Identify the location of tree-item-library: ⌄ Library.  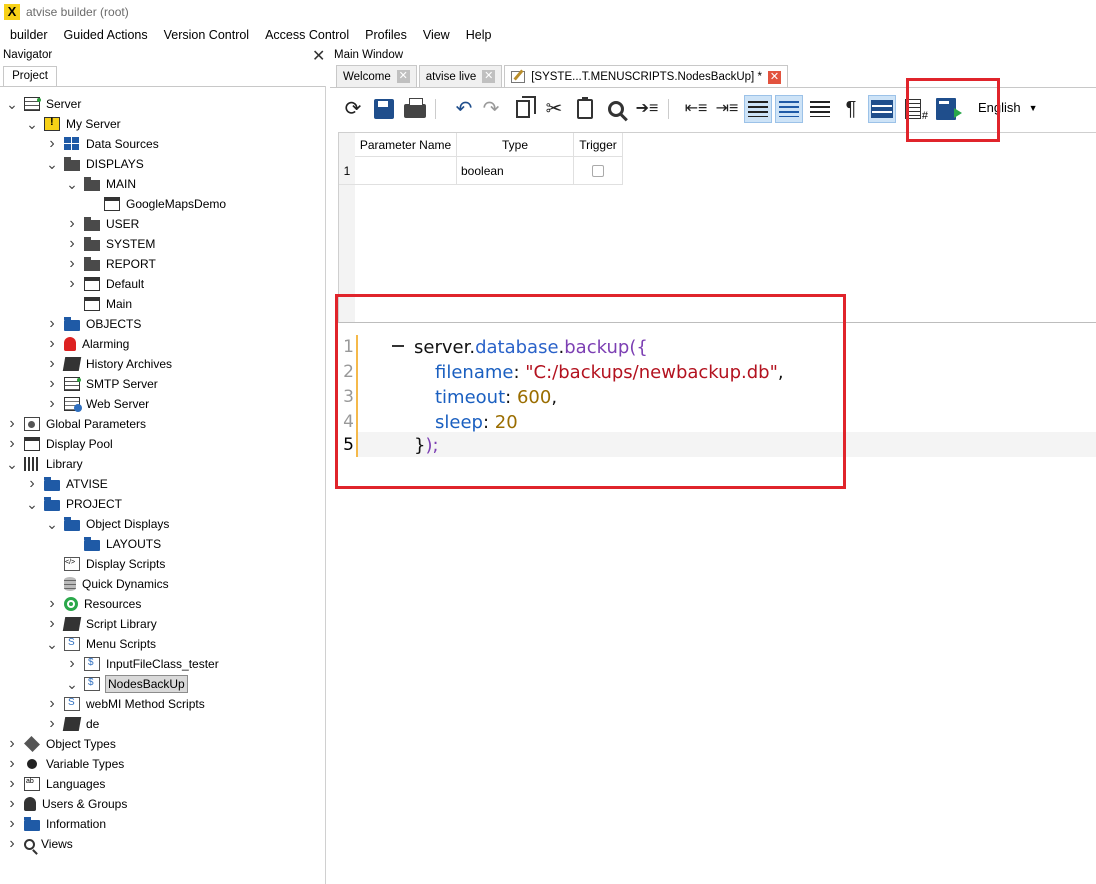
(163, 464).